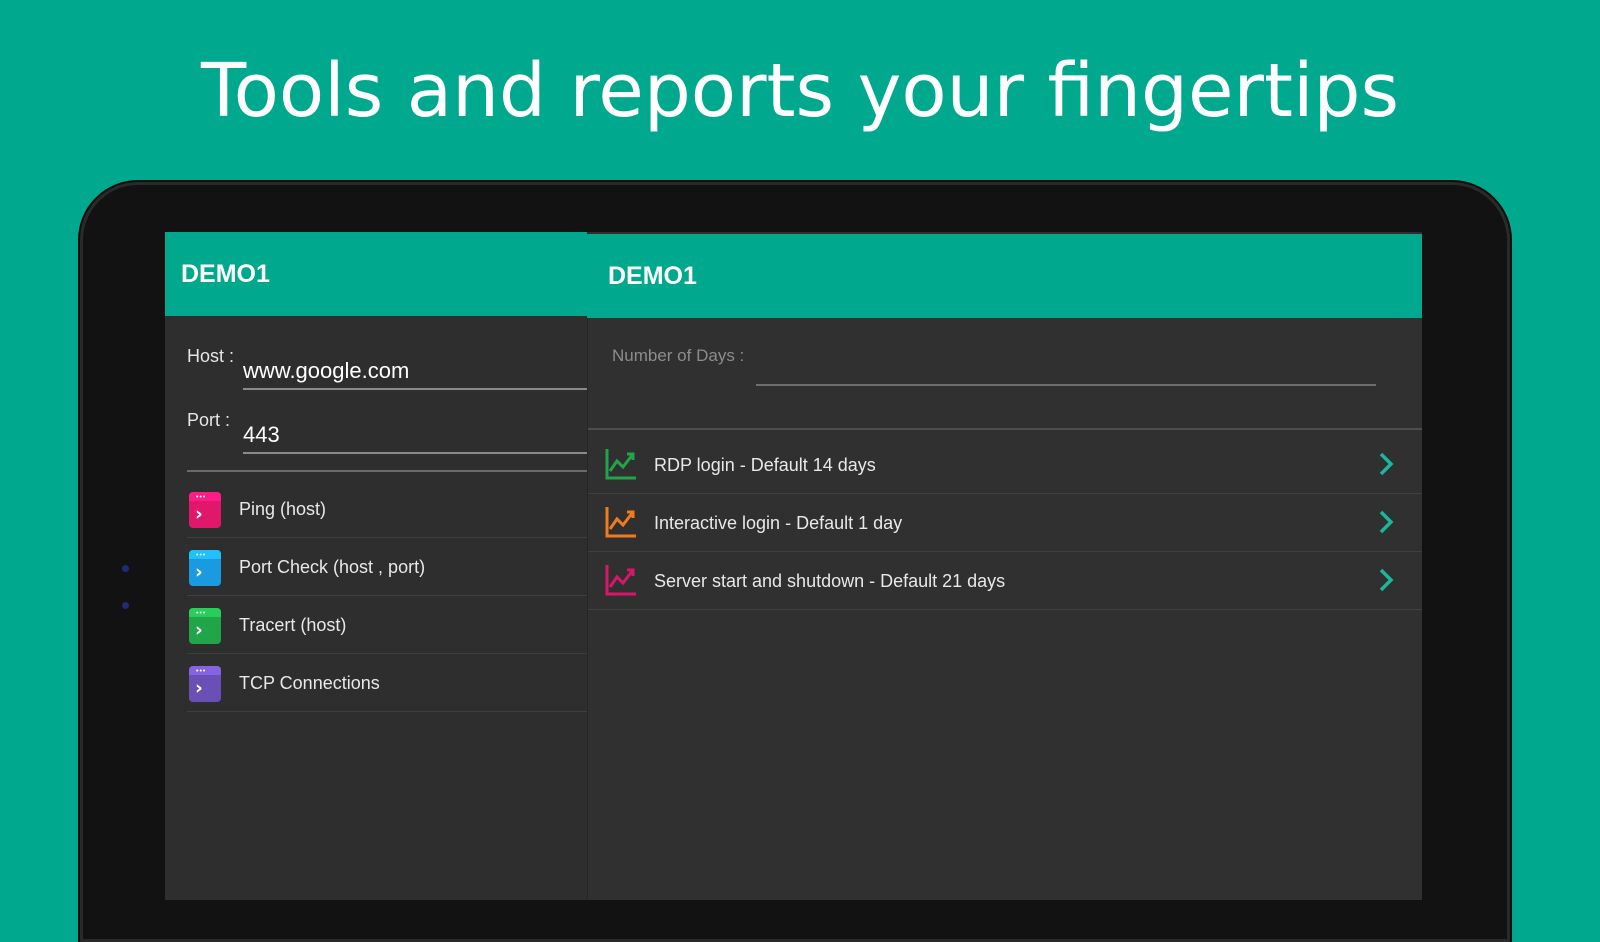 Image resolution: width=1600 pixels, height=942 pixels. What do you see at coordinates (125, 605) in the screenshot?
I see `sensor-dot` at bounding box center [125, 605].